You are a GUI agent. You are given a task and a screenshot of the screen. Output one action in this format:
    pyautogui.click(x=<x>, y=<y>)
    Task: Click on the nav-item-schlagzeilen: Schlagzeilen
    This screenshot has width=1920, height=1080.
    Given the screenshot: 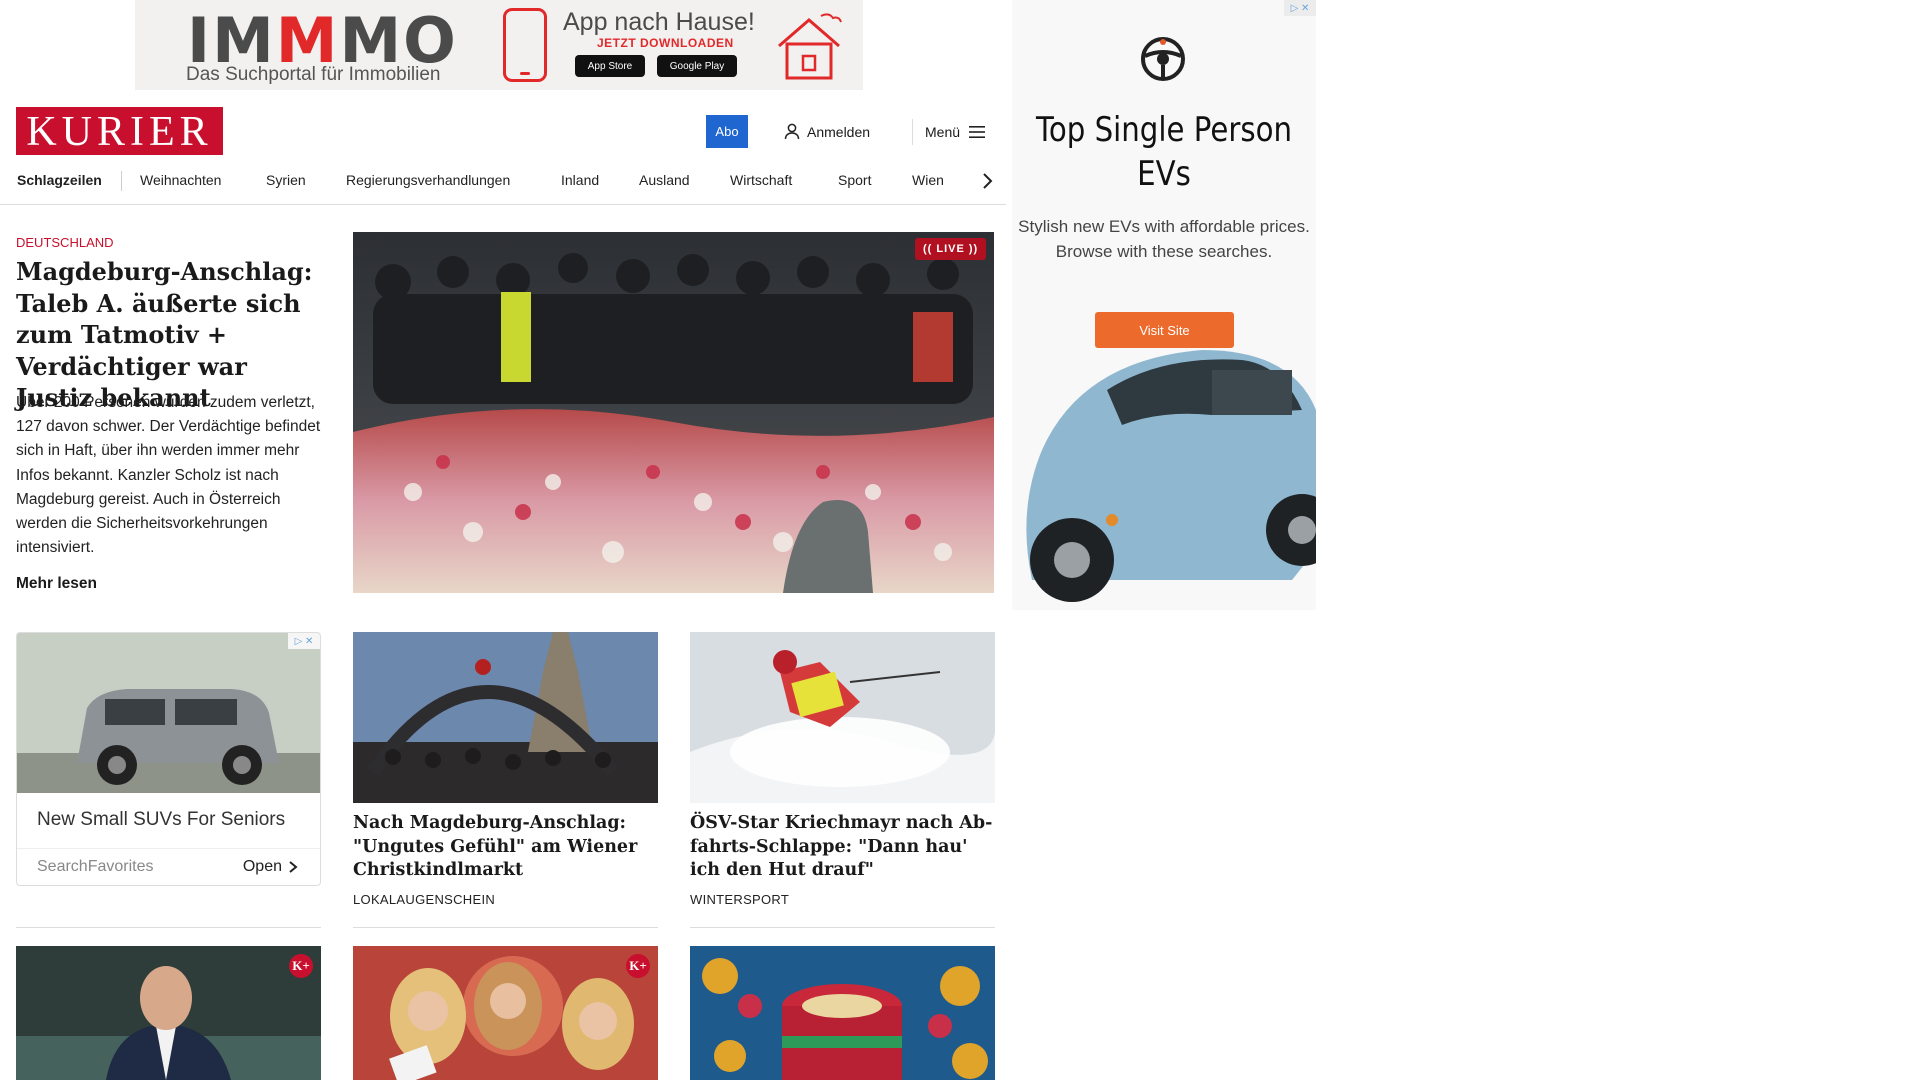 What is the action you would take?
    pyautogui.click(x=59, y=180)
    